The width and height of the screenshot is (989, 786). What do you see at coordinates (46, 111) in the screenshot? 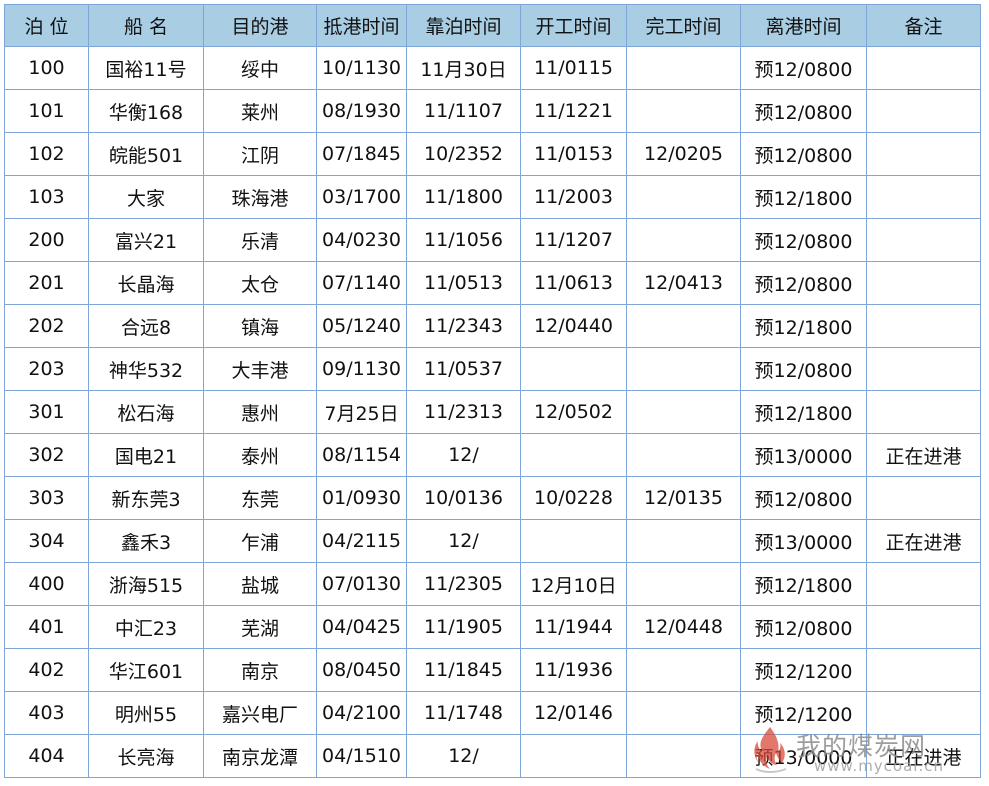
I see `cell-berth: 101` at bounding box center [46, 111].